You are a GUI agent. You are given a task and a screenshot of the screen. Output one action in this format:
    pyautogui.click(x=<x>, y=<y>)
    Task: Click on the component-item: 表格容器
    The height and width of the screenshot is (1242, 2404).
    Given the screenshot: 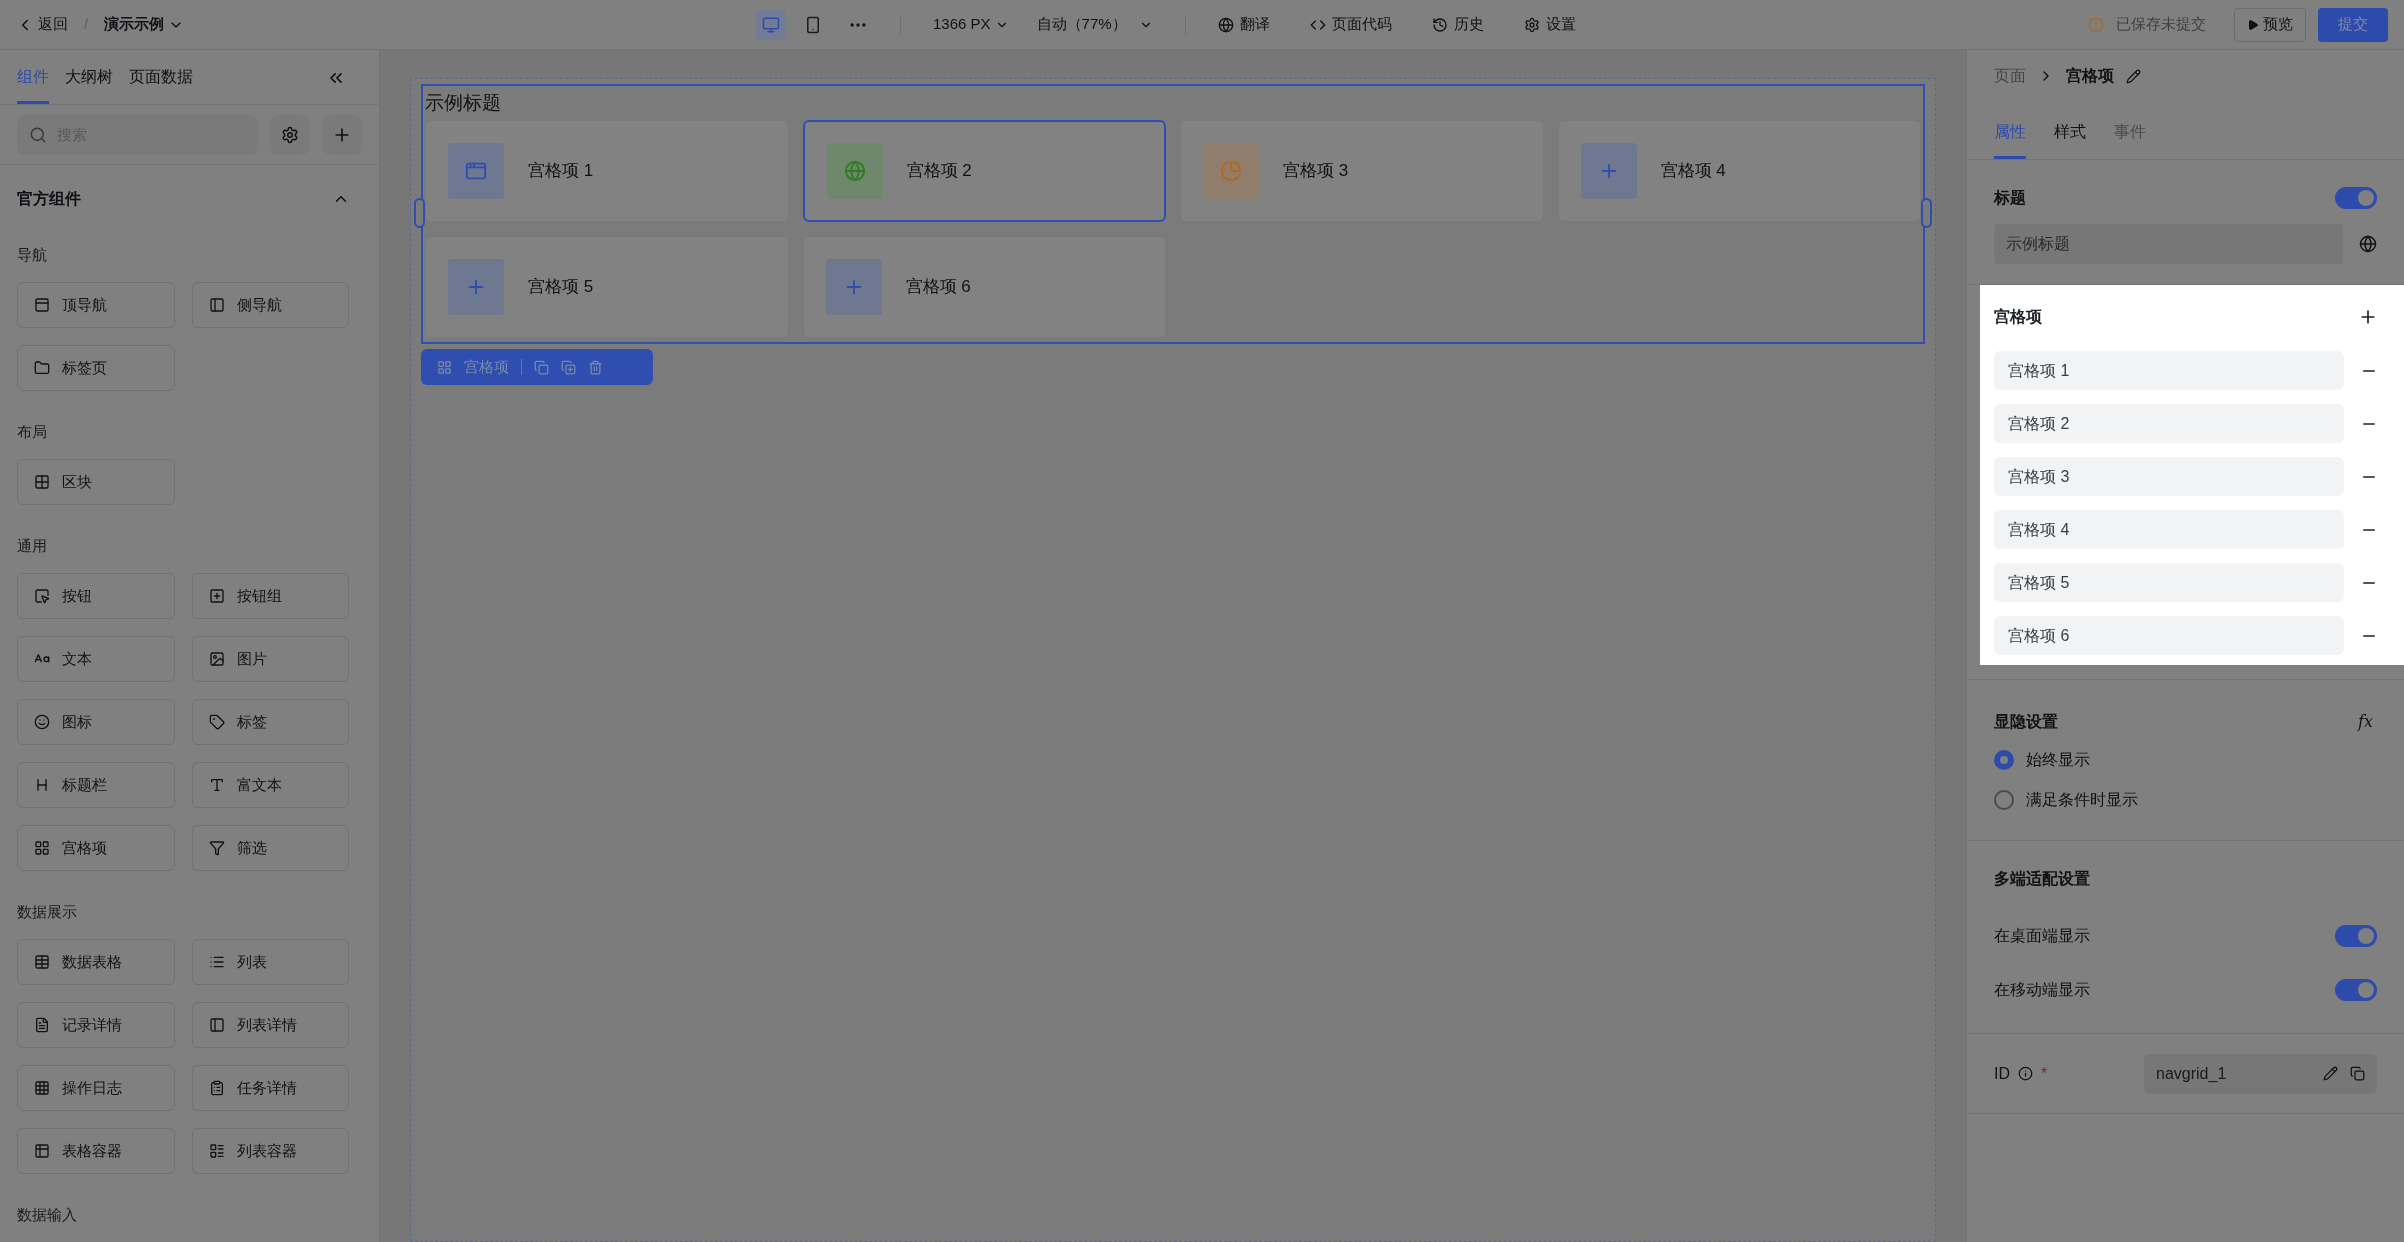 What is the action you would take?
    pyautogui.click(x=96, y=1151)
    